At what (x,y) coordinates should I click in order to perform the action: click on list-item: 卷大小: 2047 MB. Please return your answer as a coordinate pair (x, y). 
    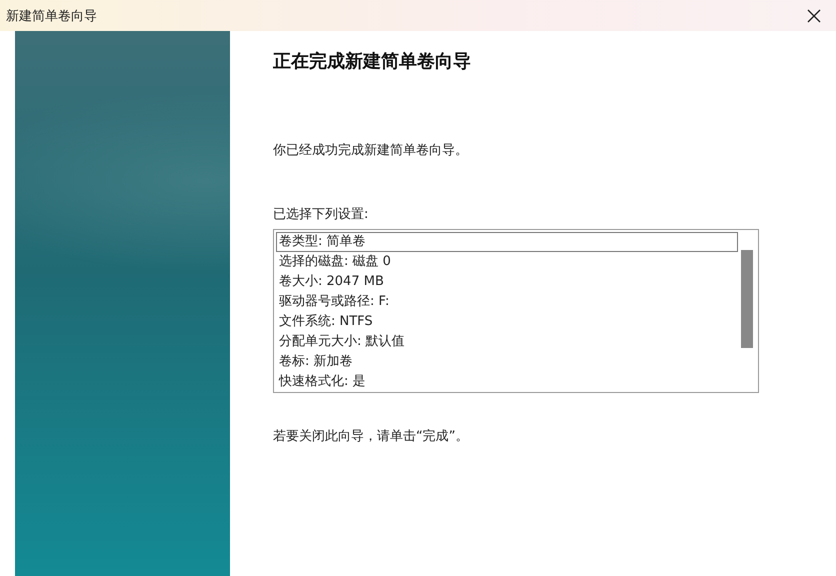
    Looking at the image, I should click on (507, 282).